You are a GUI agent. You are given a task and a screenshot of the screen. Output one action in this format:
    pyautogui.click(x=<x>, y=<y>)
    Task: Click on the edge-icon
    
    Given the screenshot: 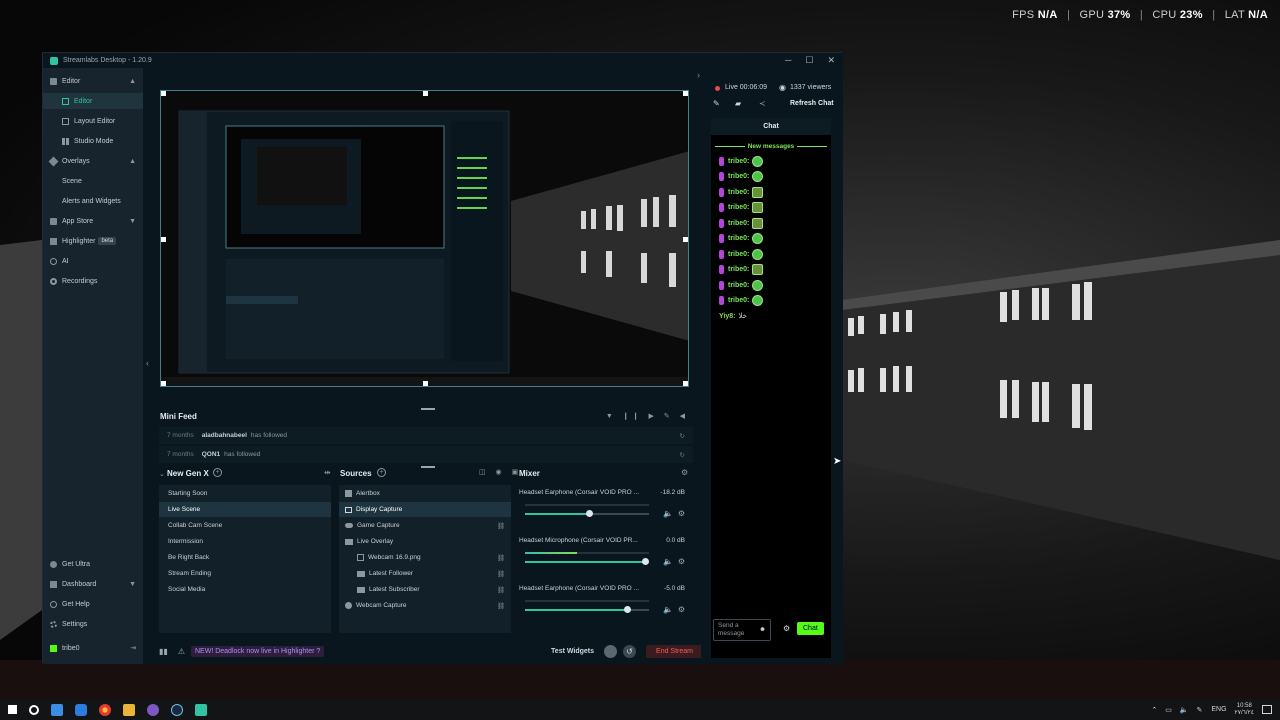 What is the action you would take?
    pyautogui.click(x=81, y=709)
    